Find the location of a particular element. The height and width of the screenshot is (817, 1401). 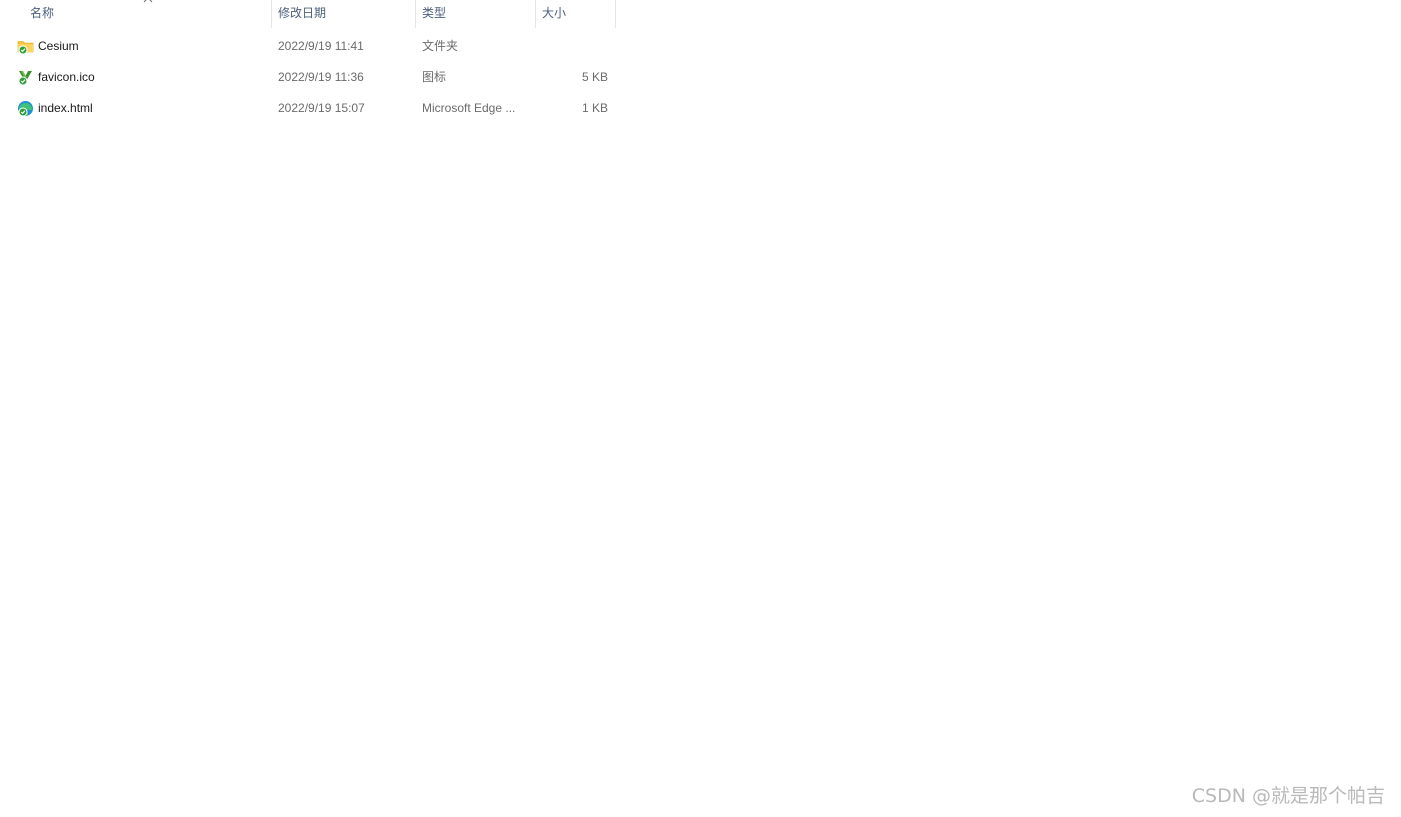

column-header-date: 修改日期 is located at coordinates (343, 14).